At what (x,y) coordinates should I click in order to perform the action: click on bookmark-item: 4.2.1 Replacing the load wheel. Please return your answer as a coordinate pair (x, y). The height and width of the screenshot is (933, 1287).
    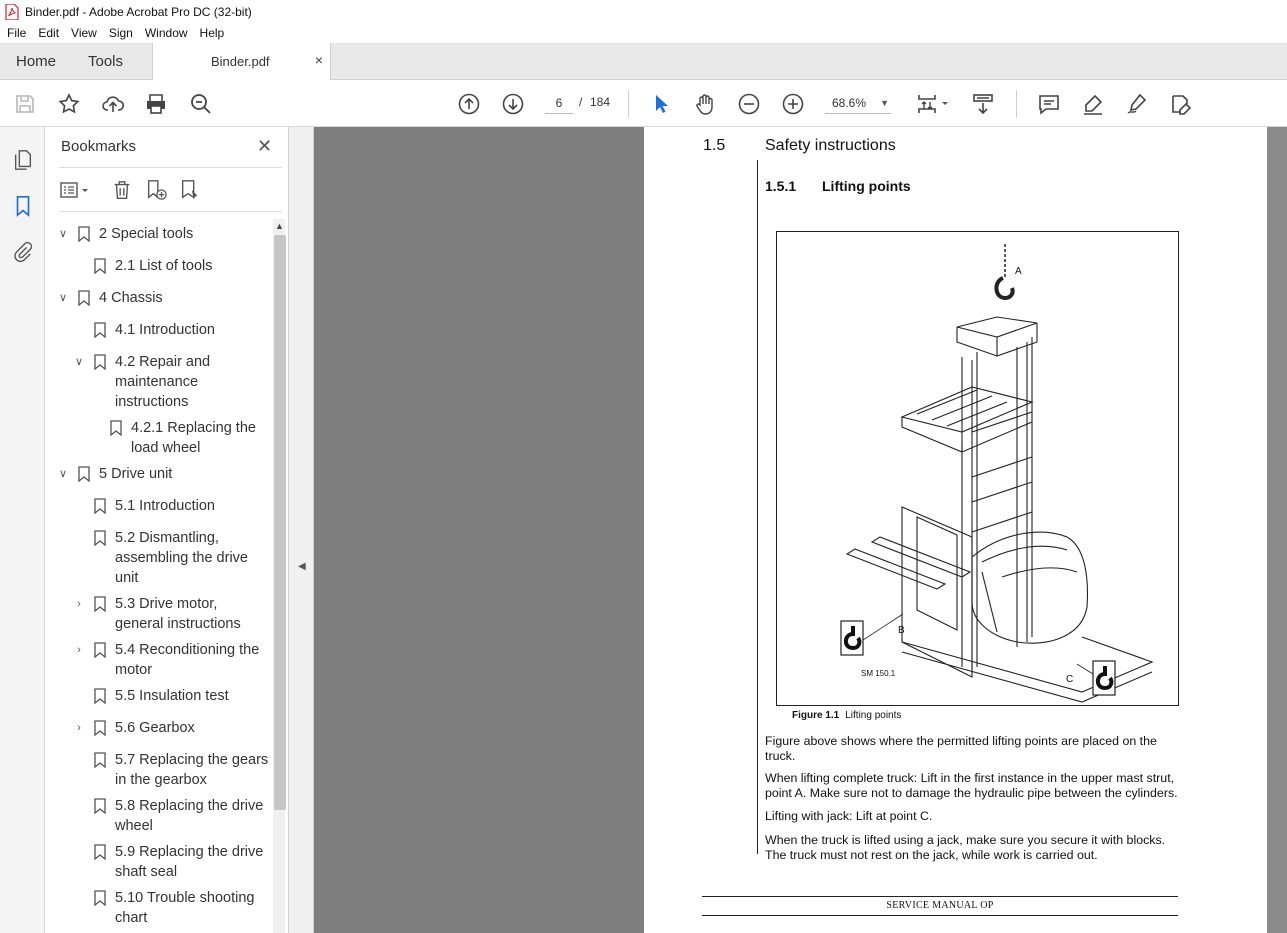
    Looking at the image, I should click on (188, 438).